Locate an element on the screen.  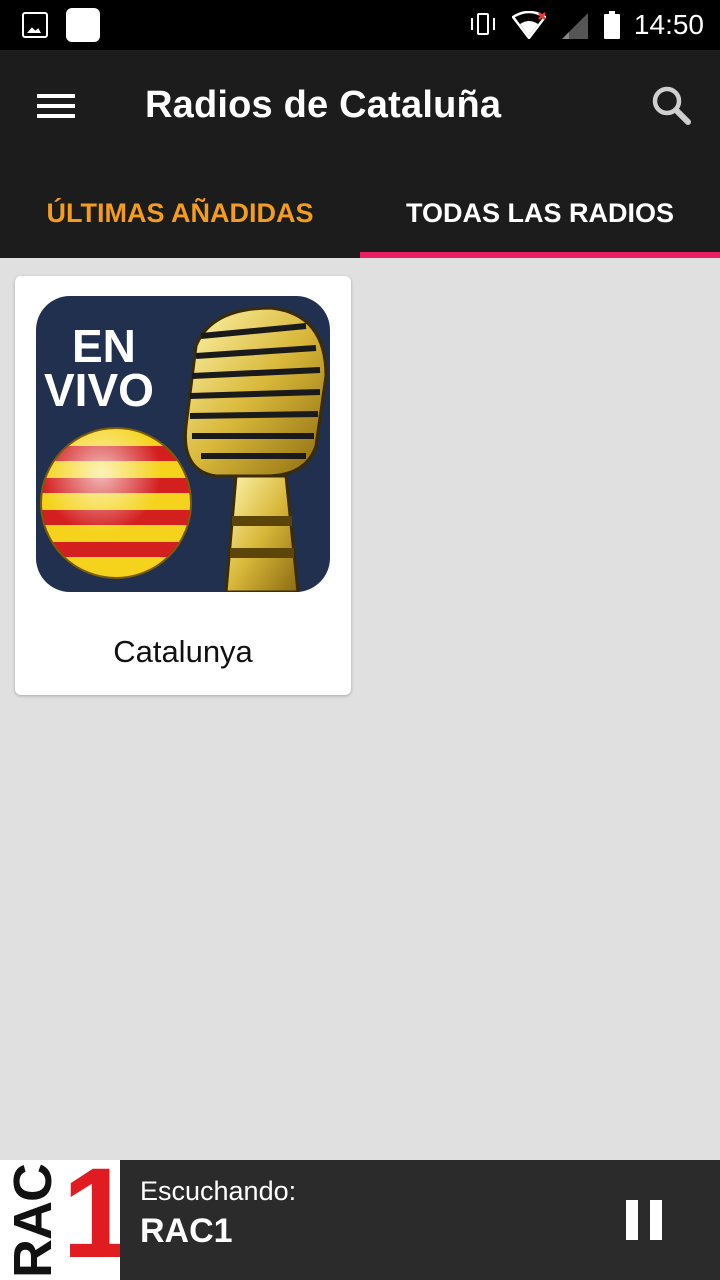
art-text-vivo: VIVO is located at coordinates (99, 390).